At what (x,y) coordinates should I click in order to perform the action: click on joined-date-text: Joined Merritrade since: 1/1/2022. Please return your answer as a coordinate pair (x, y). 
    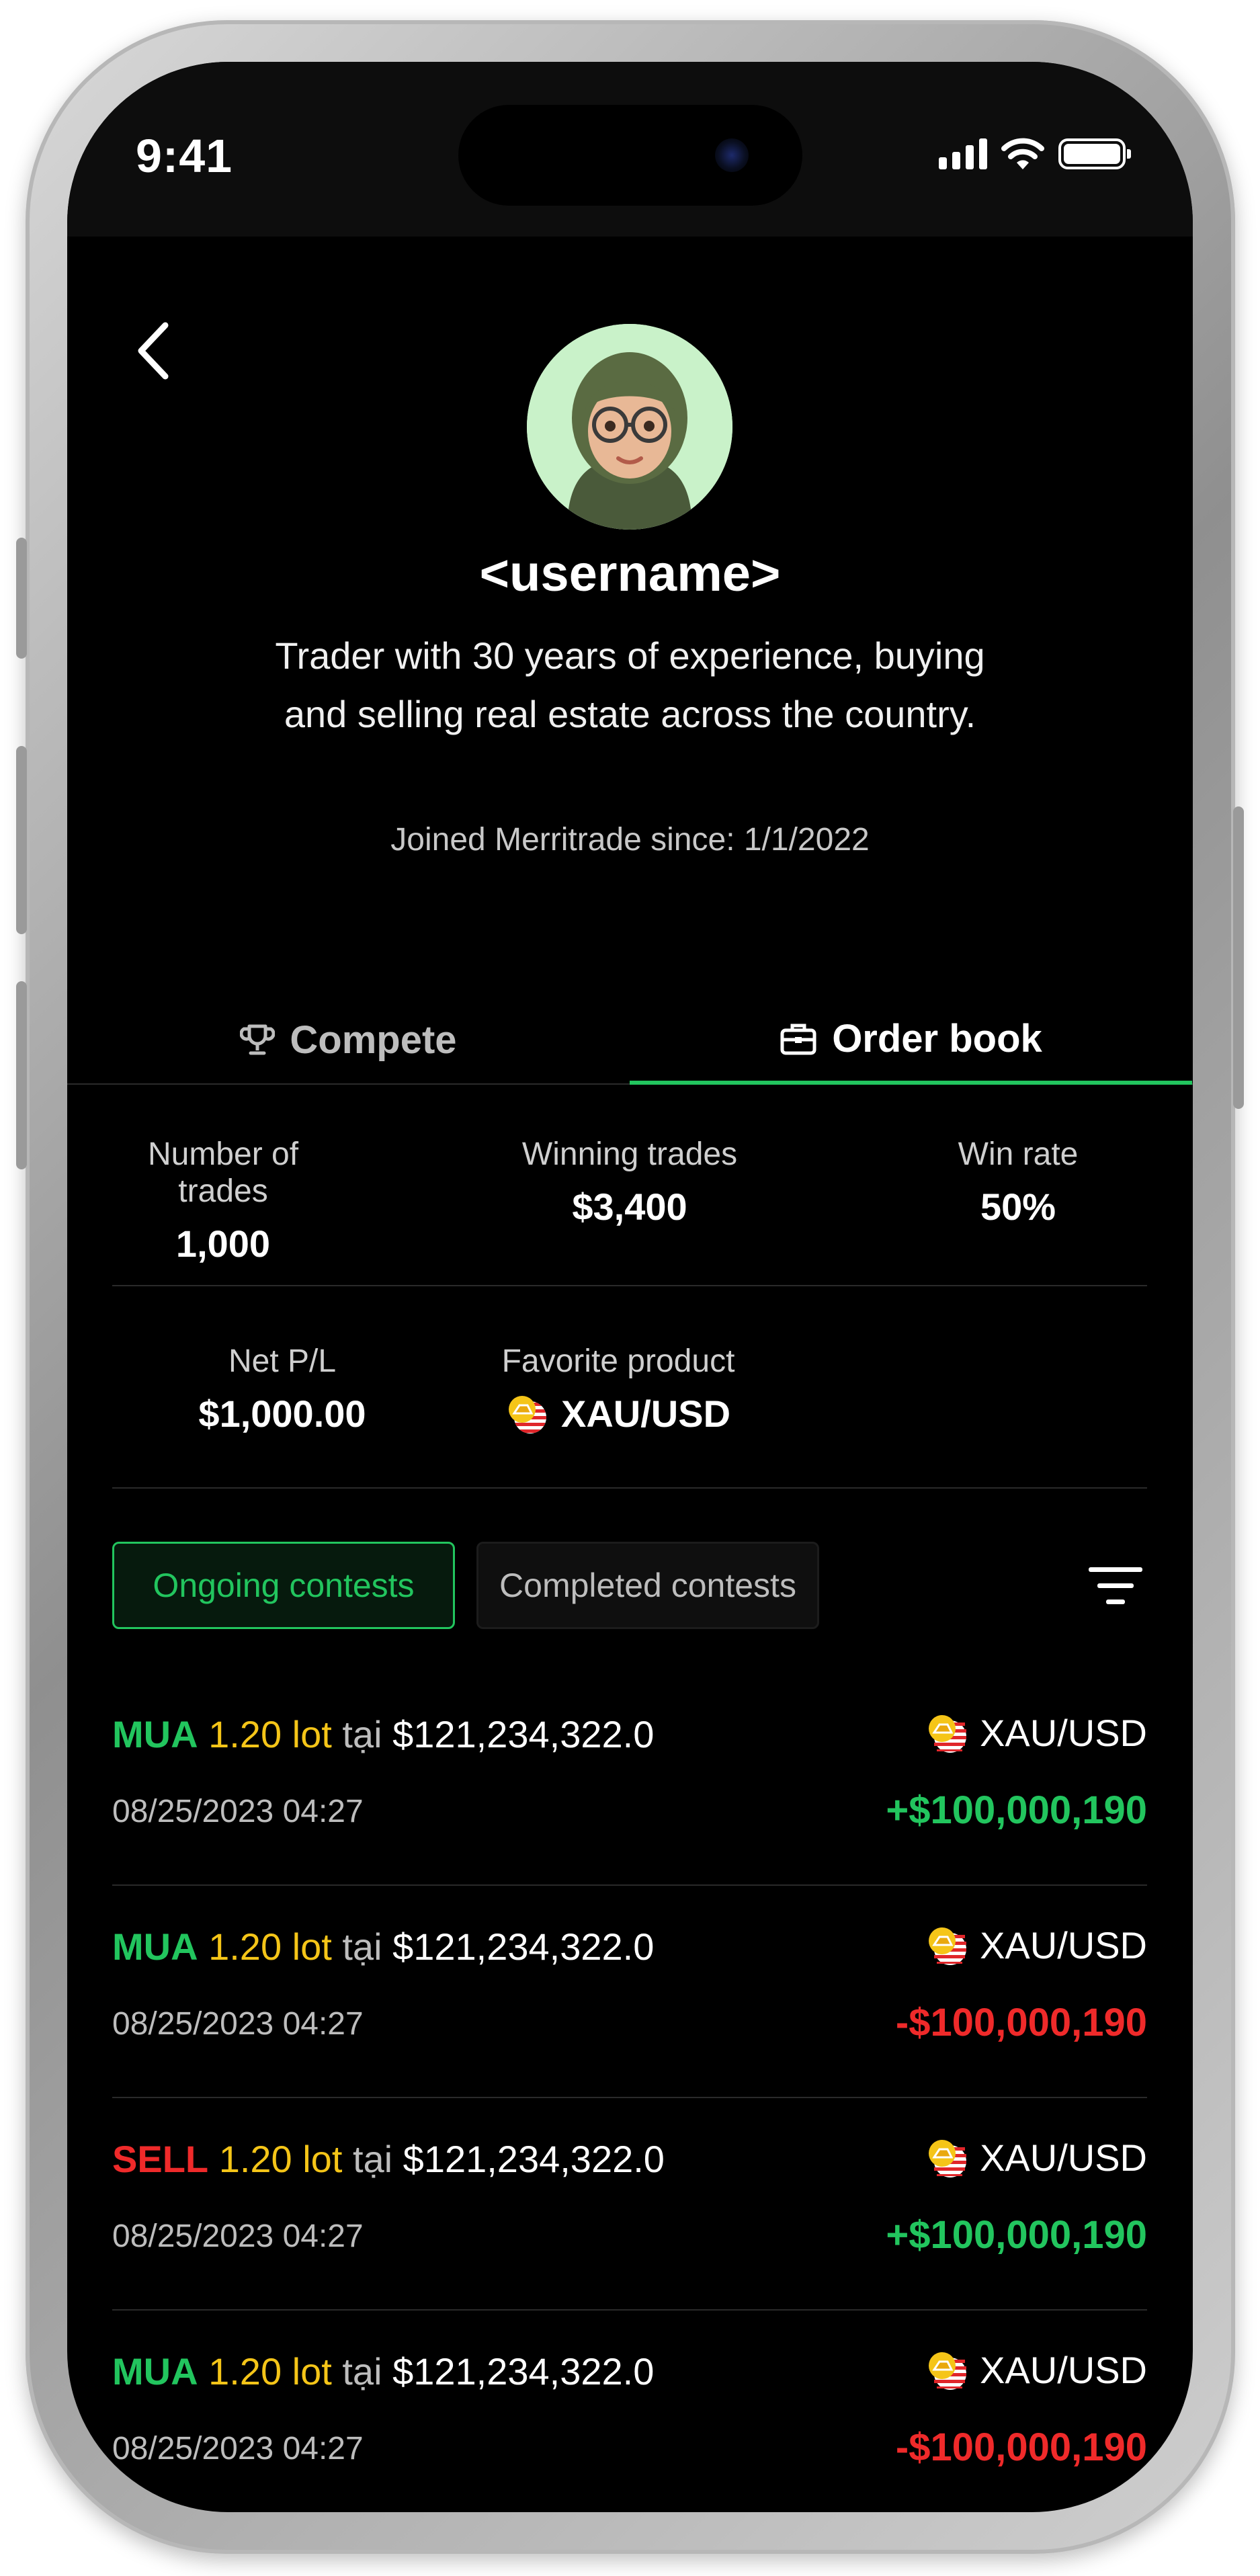
    Looking at the image, I should click on (630, 840).